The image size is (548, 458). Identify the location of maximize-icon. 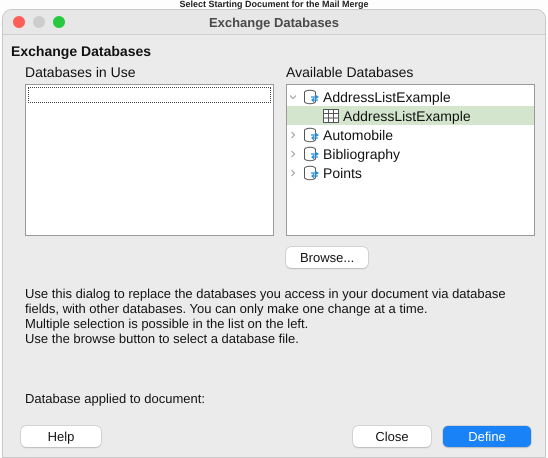
(59, 22).